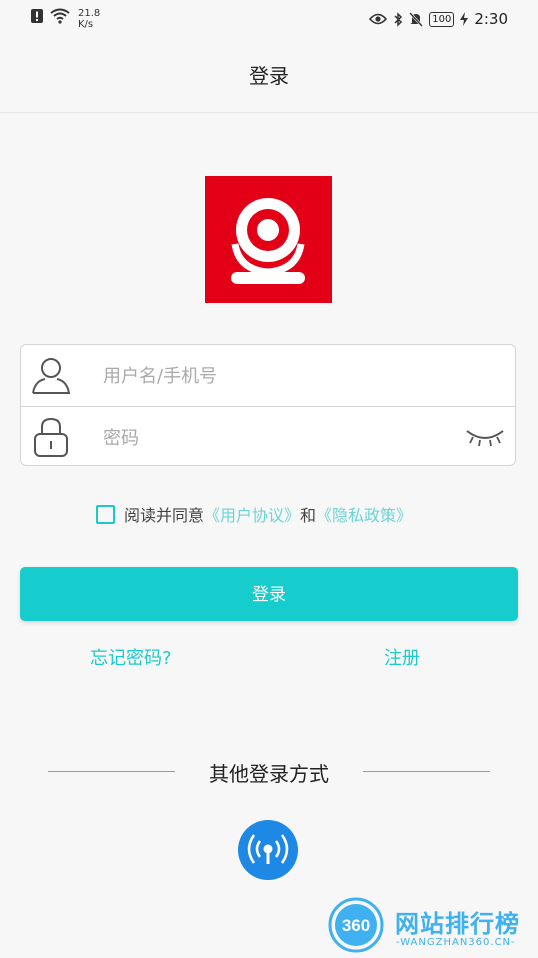  I want to click on network-speed: 21.8 K/s, so click(89, 19).